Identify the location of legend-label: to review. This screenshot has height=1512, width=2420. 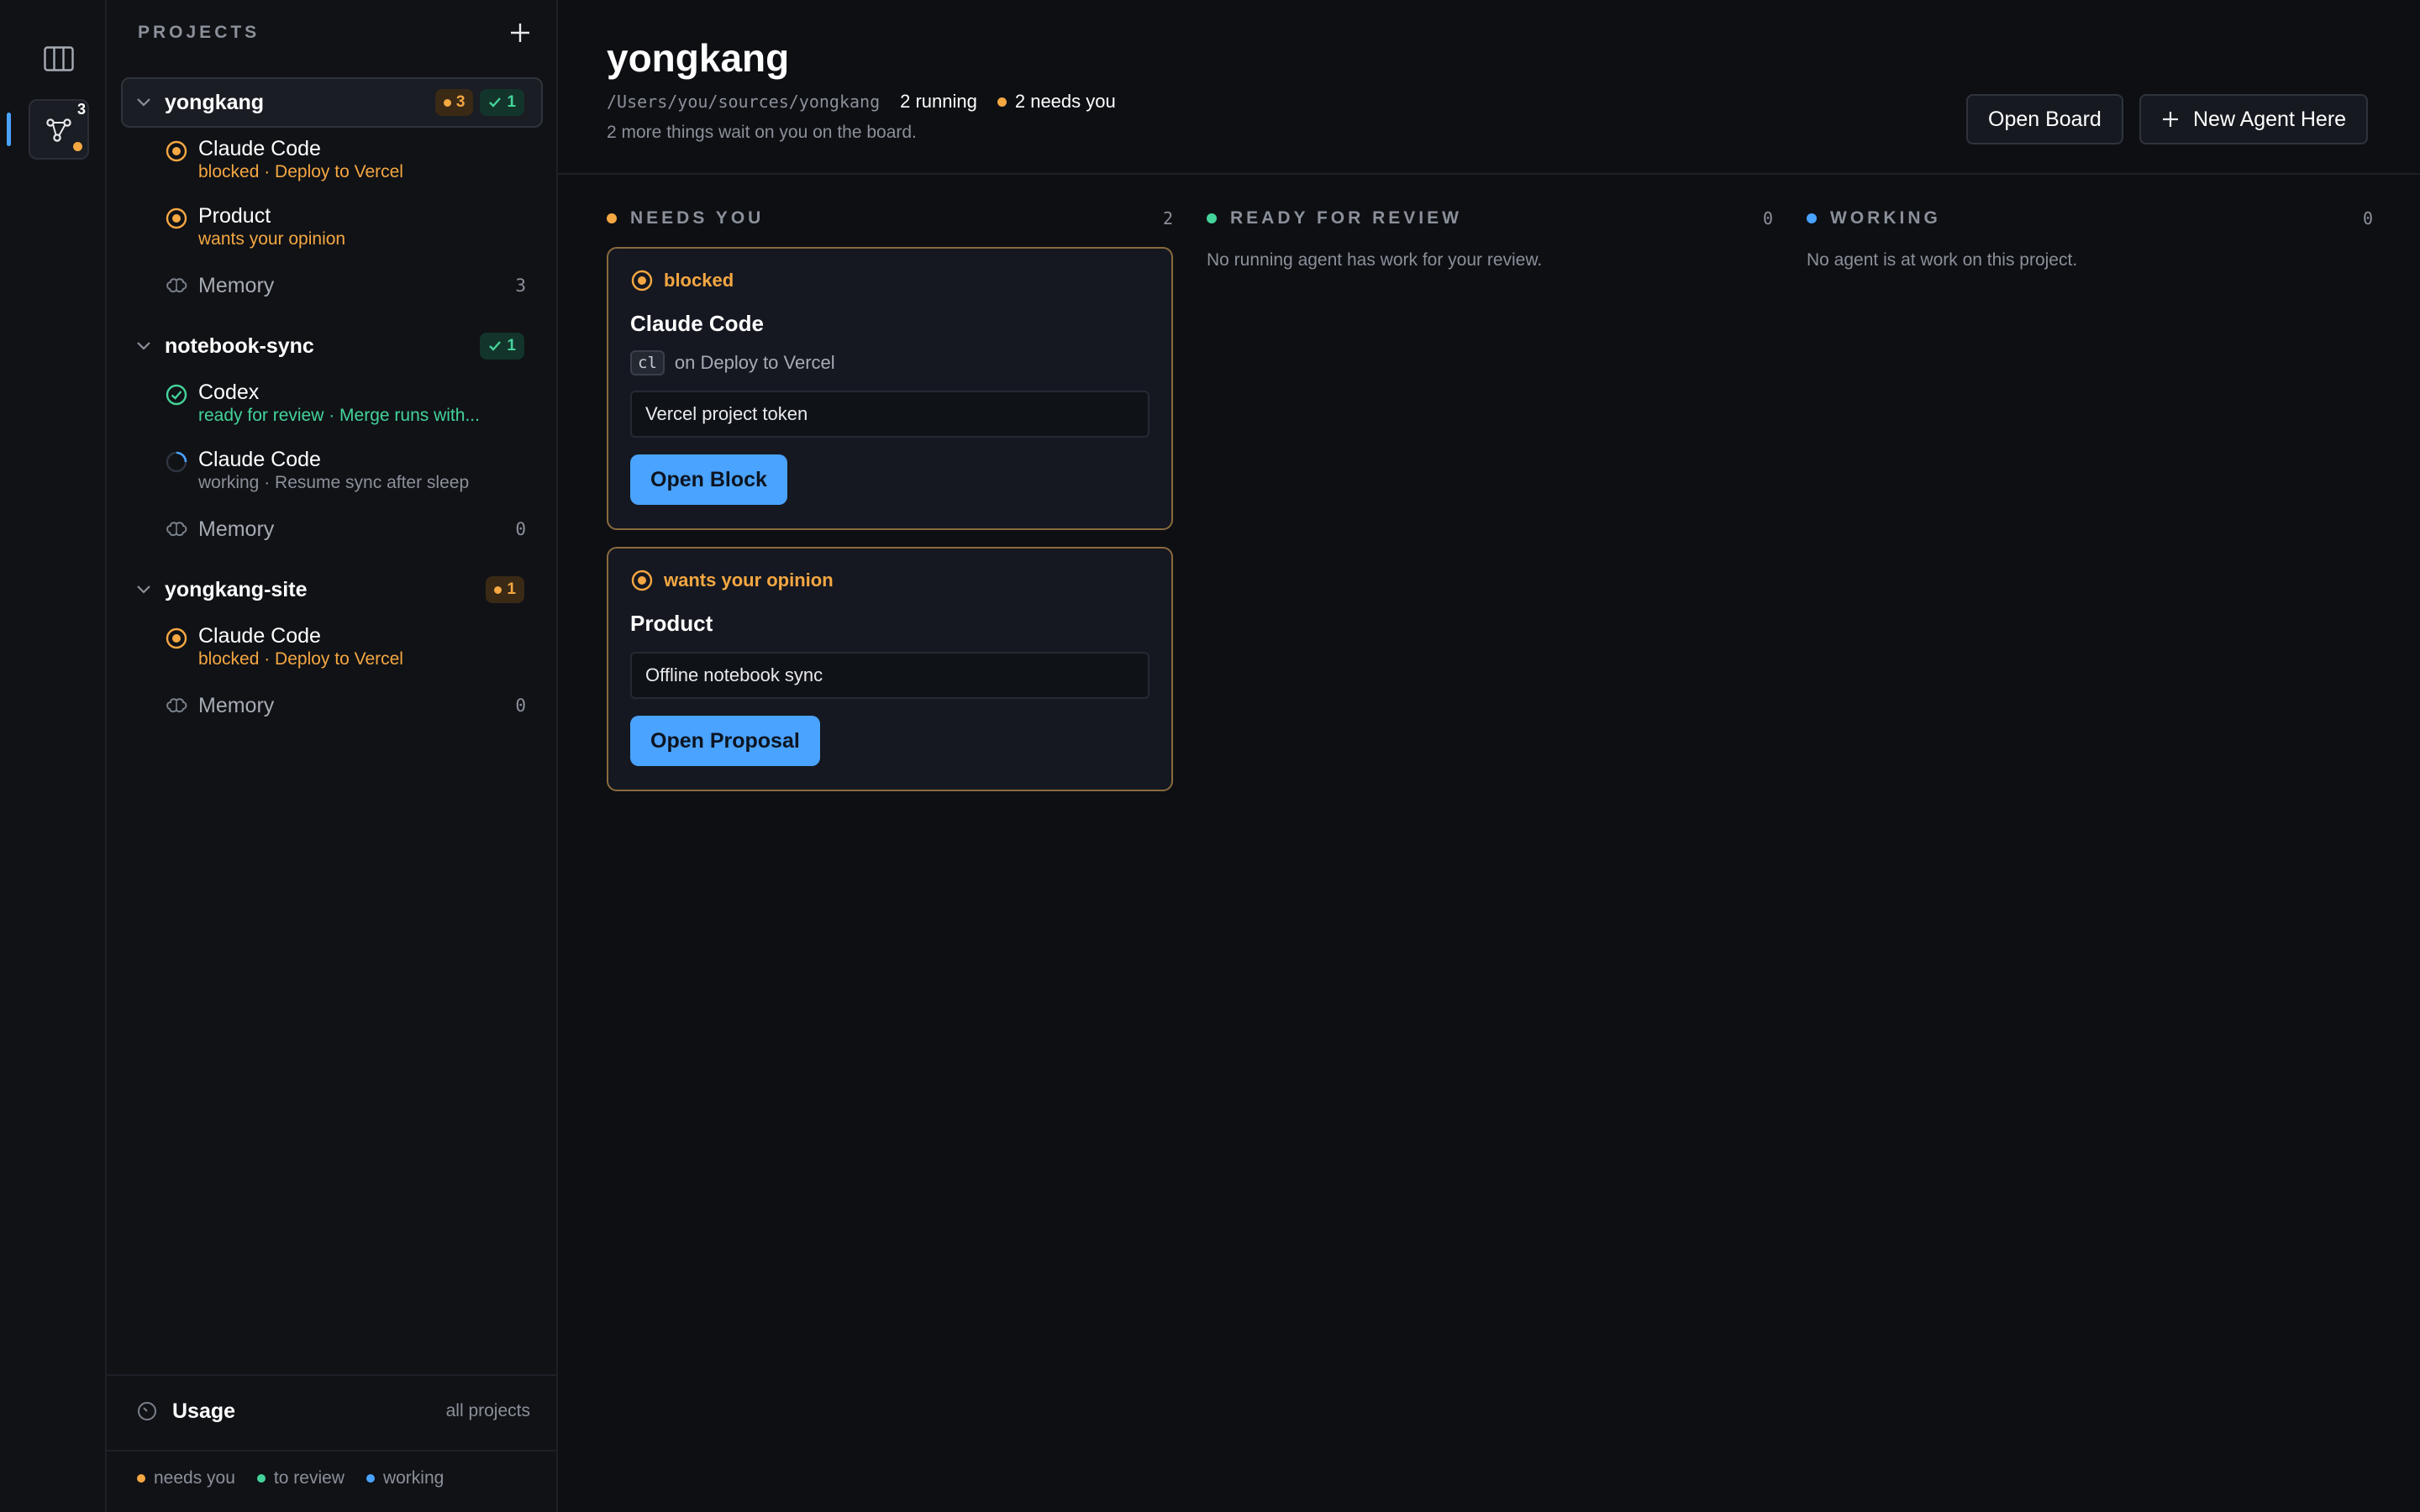
(309, 1478).